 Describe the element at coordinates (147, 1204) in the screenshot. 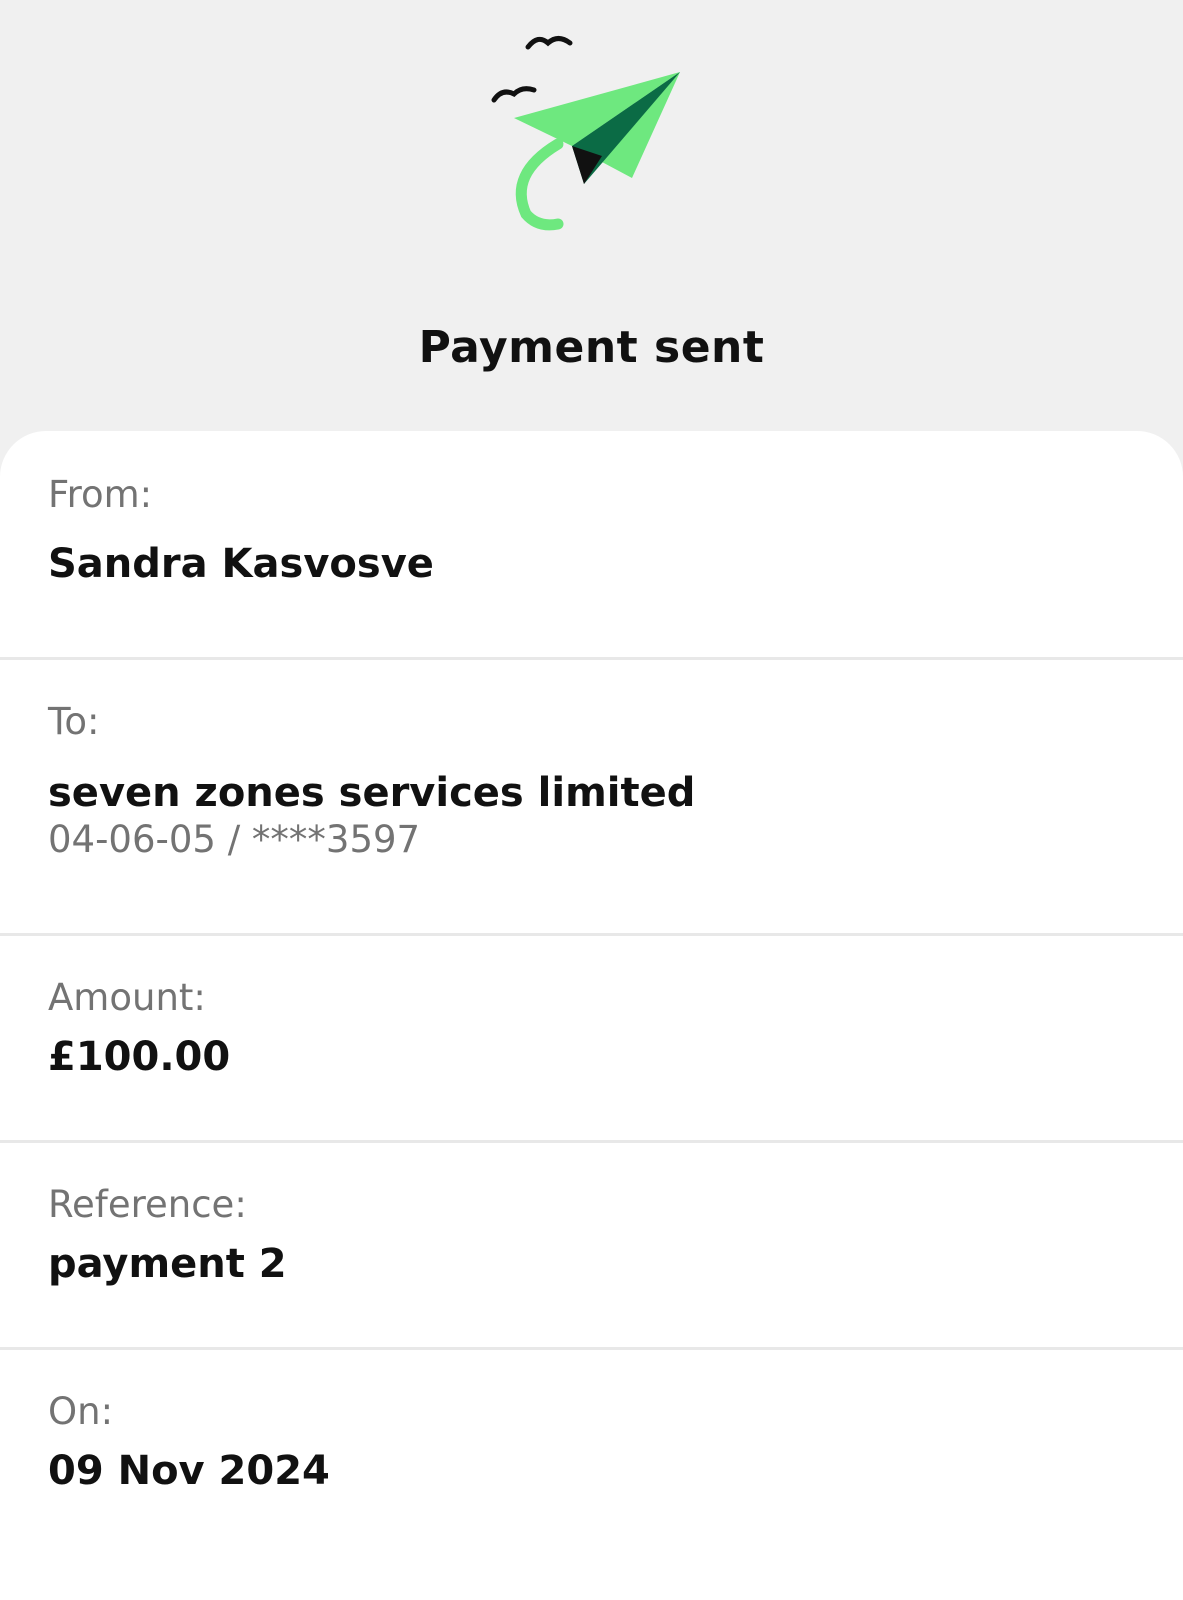

I see `reference-label: Reference:` at that location.